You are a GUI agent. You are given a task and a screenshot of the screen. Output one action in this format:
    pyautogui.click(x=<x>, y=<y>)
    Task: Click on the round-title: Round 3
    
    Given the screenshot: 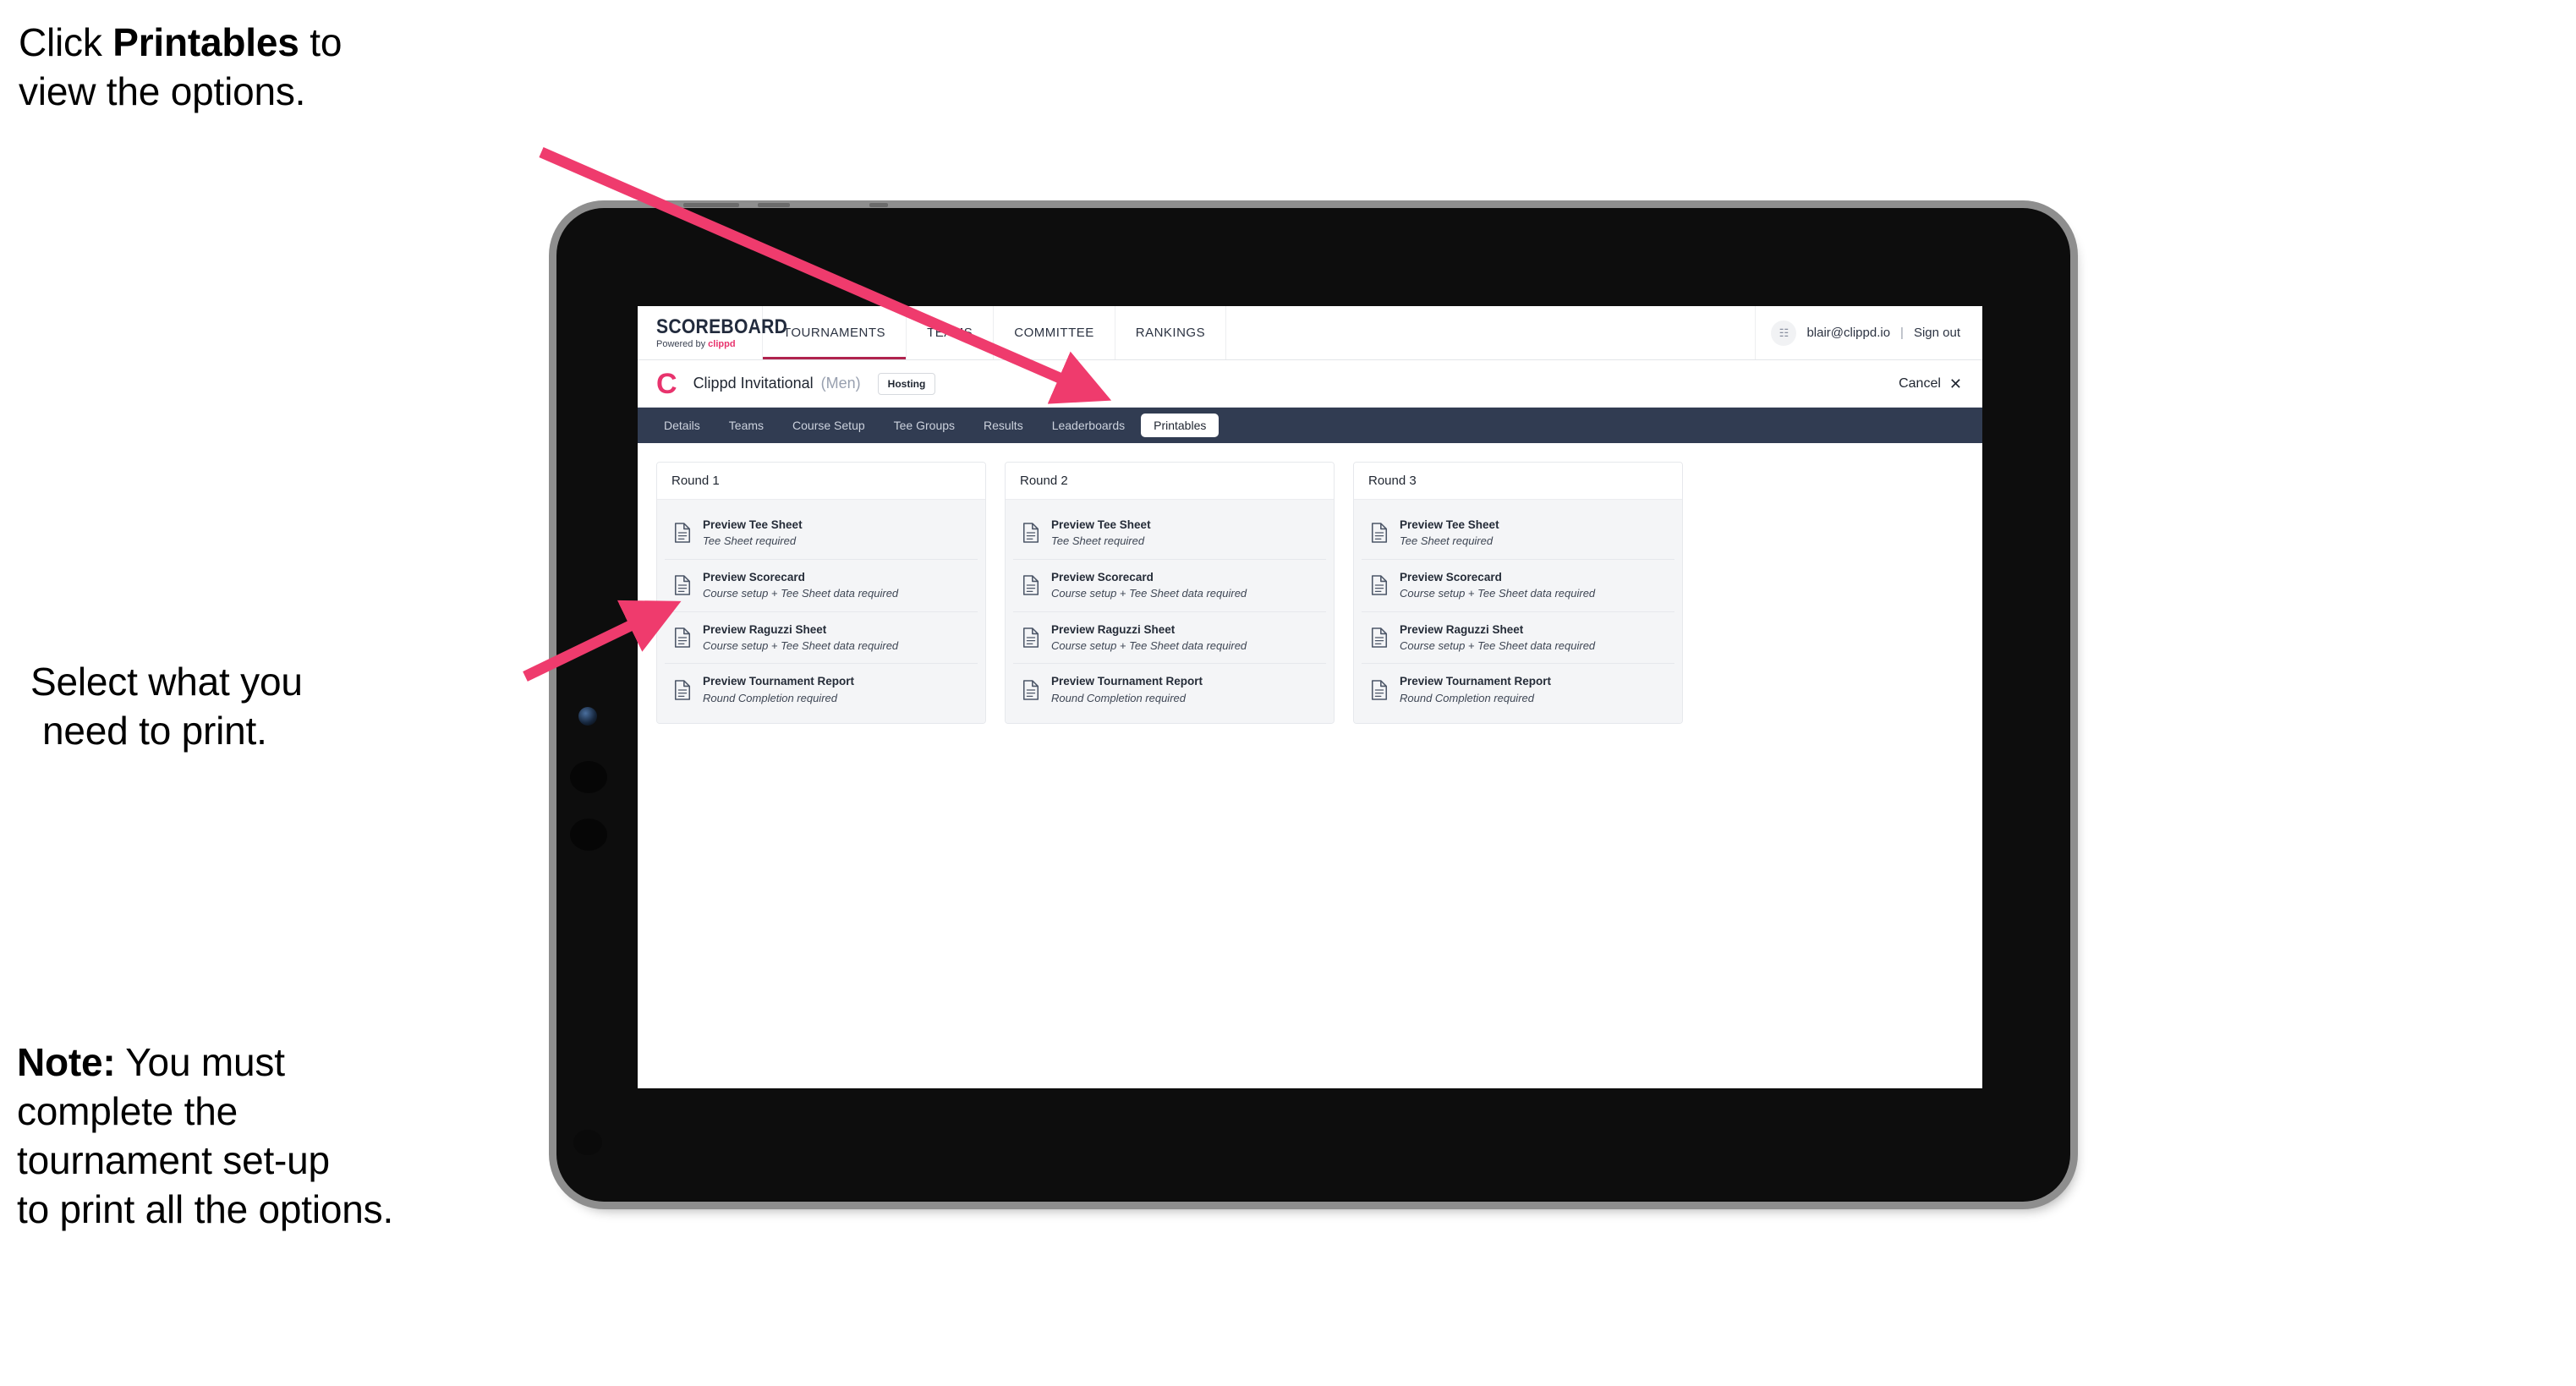 What is the action you would take?
    pyautogui.click(x=1518, y=481)
    